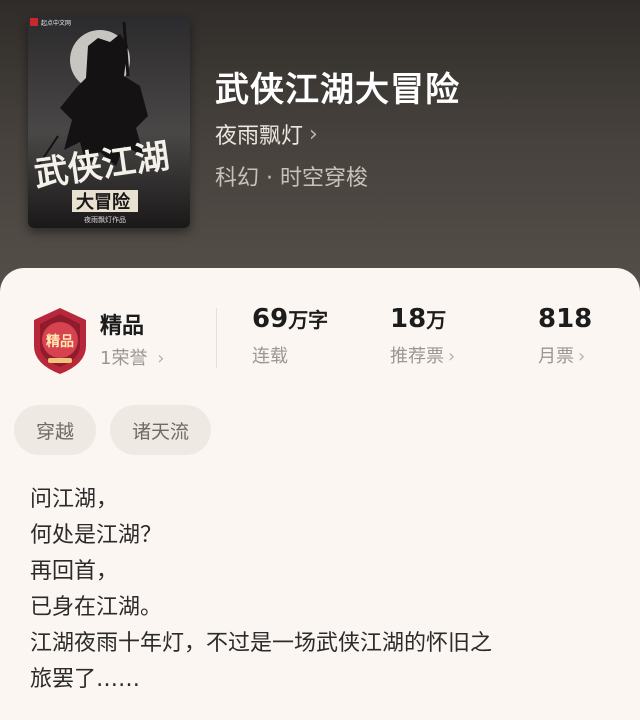 This screenshot has width=640, height=720. What do you see at coordinates (308, 320) in the screenshot?
I see `word-count-unit: 万字` at bounding box center [308, 320].